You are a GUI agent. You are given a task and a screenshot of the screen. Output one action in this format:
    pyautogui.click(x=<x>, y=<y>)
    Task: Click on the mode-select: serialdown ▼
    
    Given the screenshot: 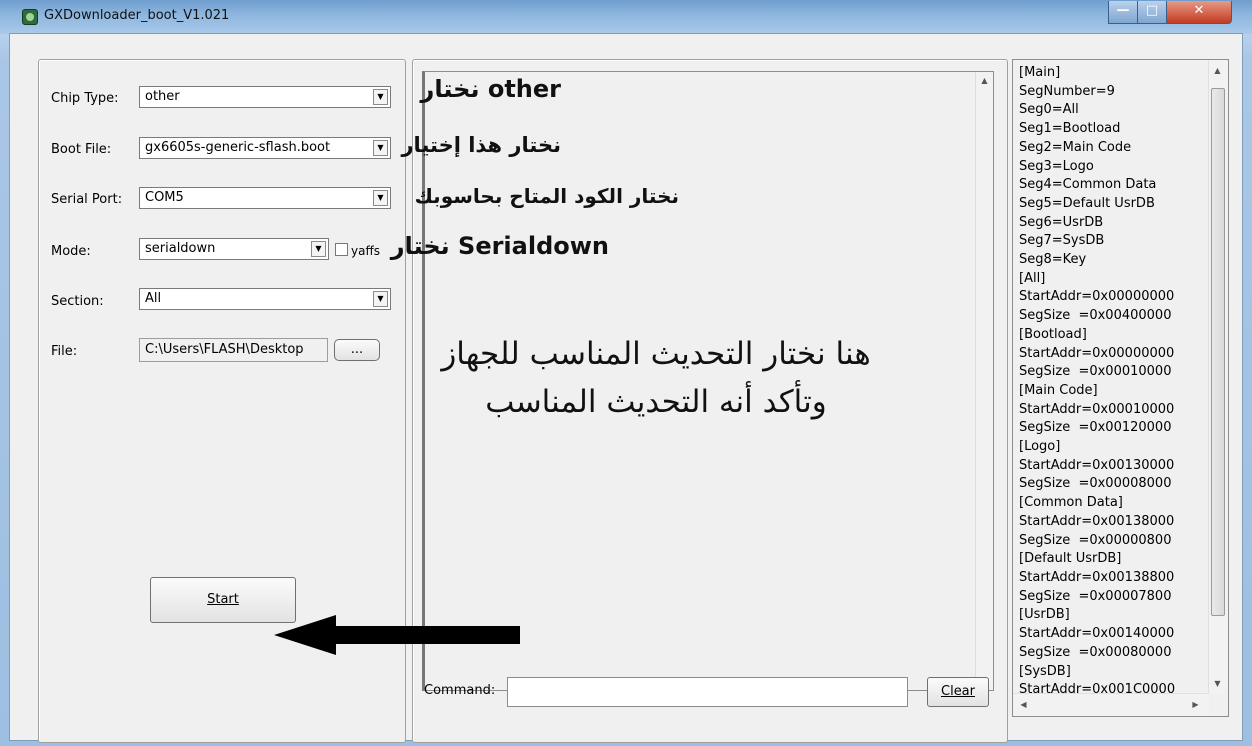 What is the action you would take?
    pyautogui.click(x=234, y=249)
    